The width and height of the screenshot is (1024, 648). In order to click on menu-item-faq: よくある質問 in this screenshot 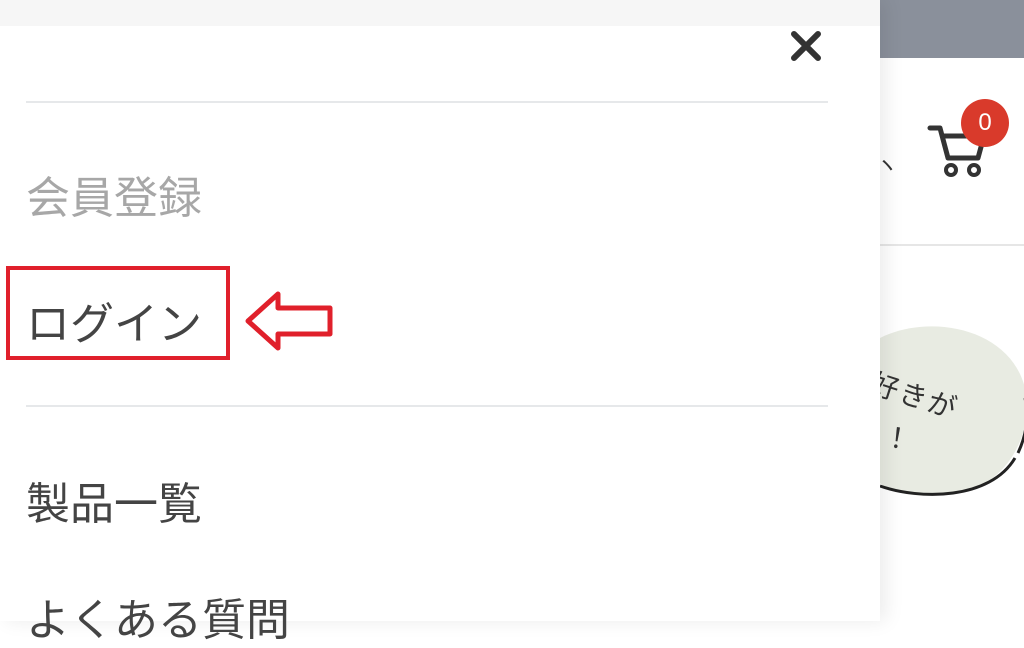, I will do `click(158, 616)`.